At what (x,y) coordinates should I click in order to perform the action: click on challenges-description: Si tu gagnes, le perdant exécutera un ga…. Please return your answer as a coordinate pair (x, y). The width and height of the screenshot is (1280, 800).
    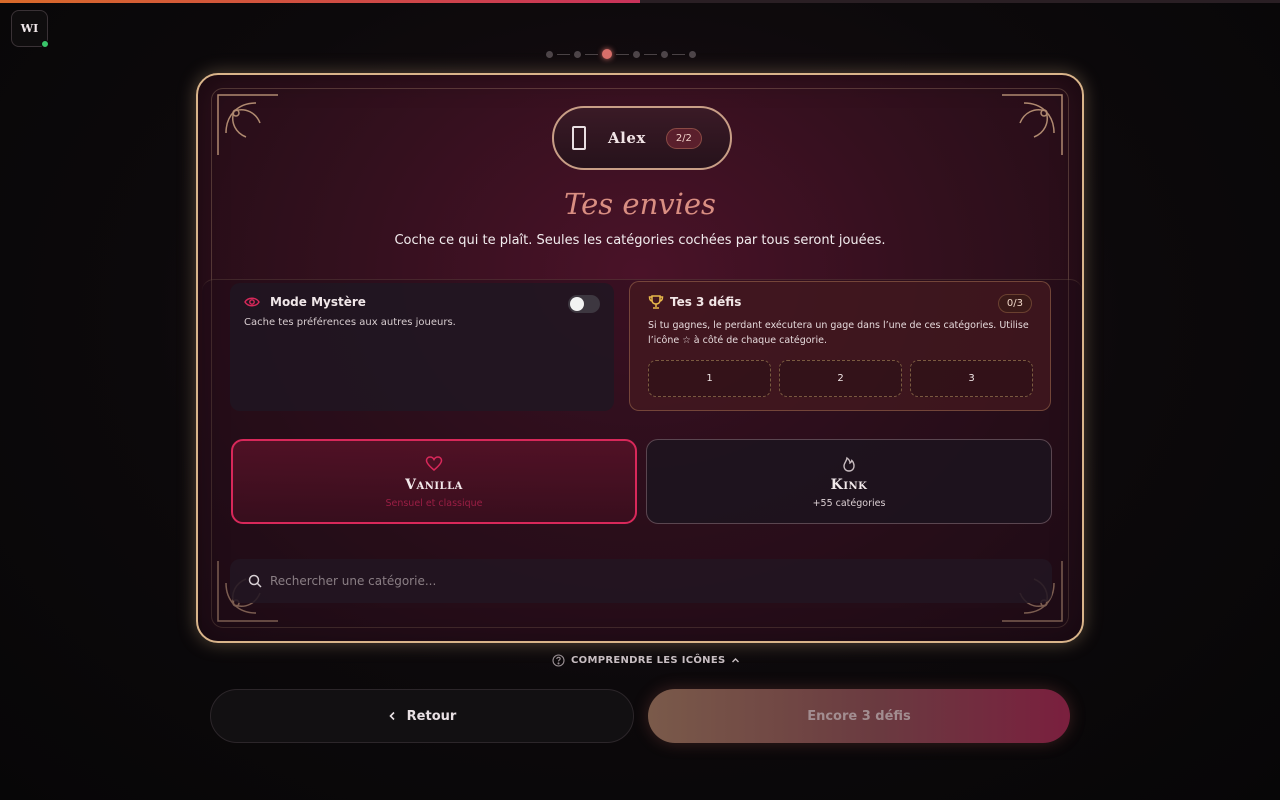
    Looking at the image, I should click on (838, 333).